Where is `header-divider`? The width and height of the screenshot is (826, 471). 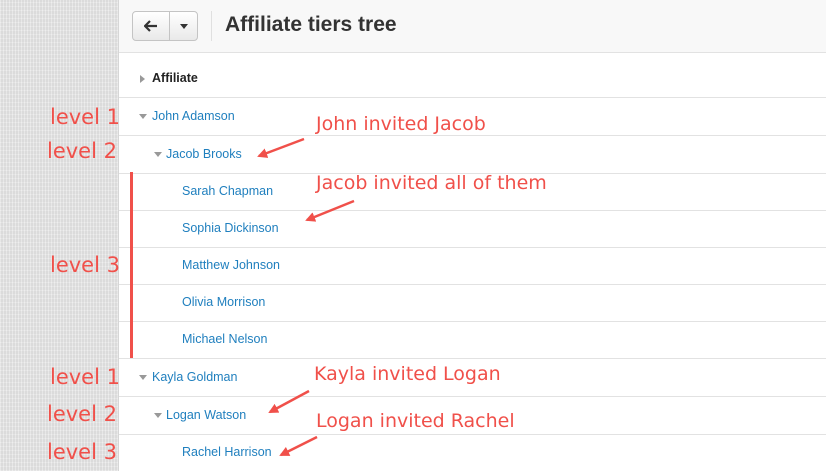
header-divider is located at coordinates (211, 26).